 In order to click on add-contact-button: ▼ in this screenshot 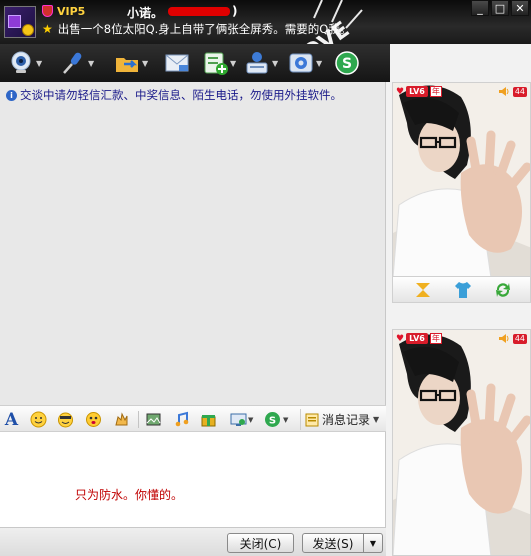, I will do `click(219, 63)`.